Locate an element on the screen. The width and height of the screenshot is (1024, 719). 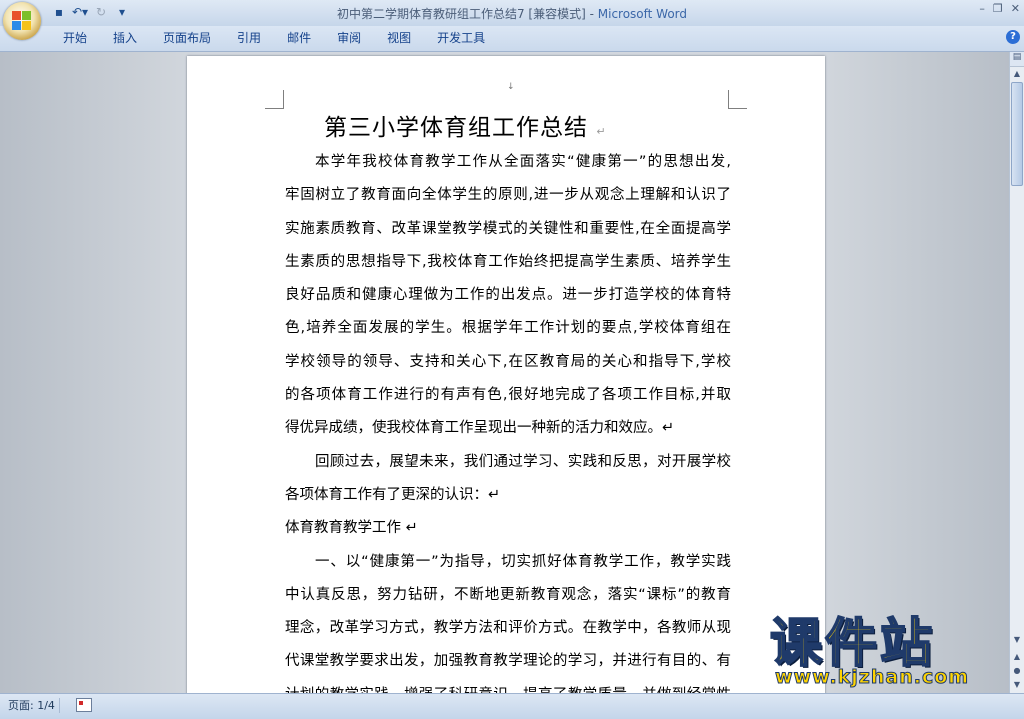
document-text-line: 本学年我校体育教学工作从全面落实“健康第一”的思想出发, is located at coordinates (523, 162).